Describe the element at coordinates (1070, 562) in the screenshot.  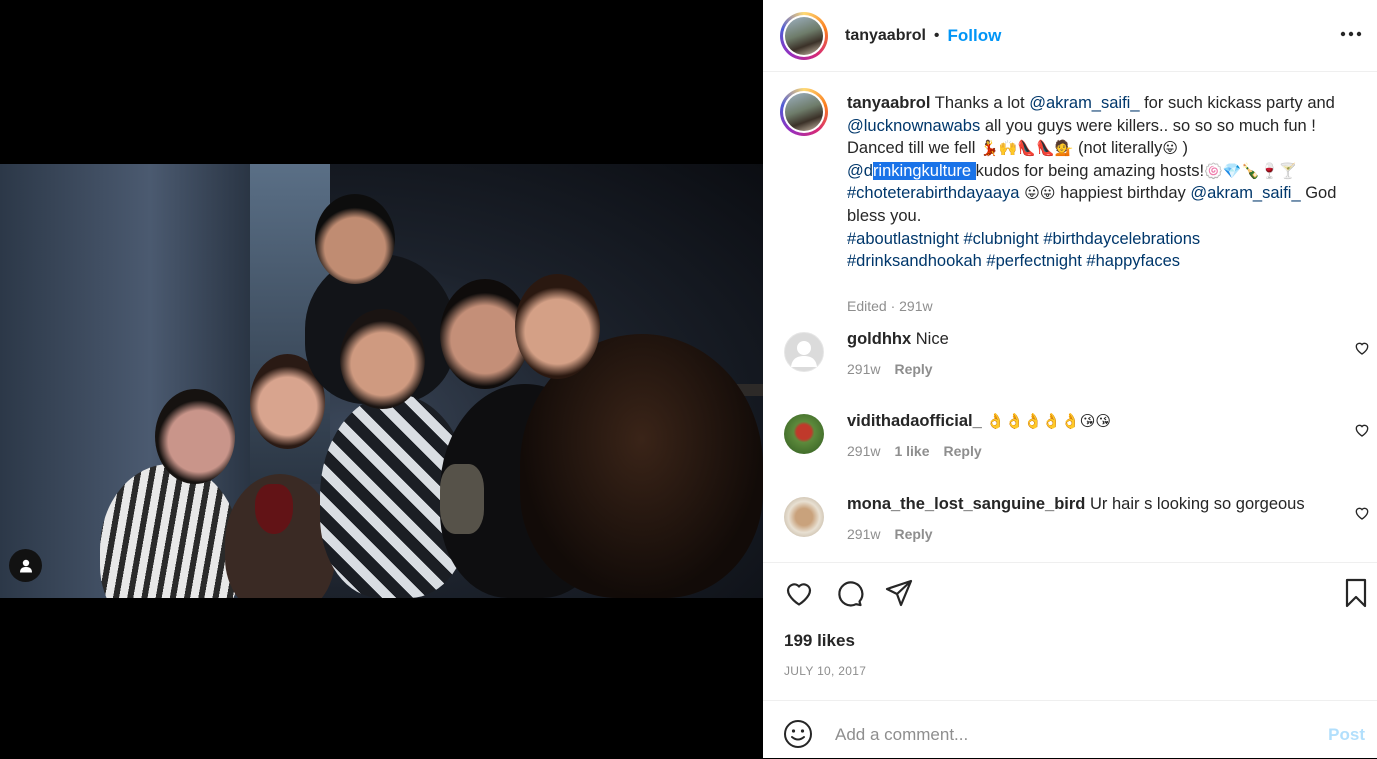
I see `divider` at that location.